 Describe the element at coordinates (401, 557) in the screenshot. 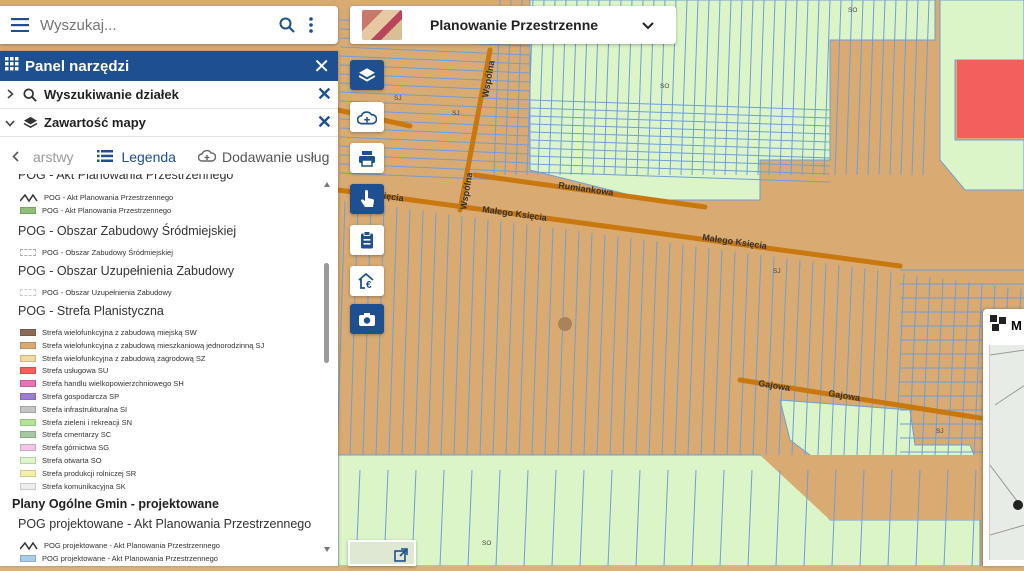

I see `open-external-icon` at that location.